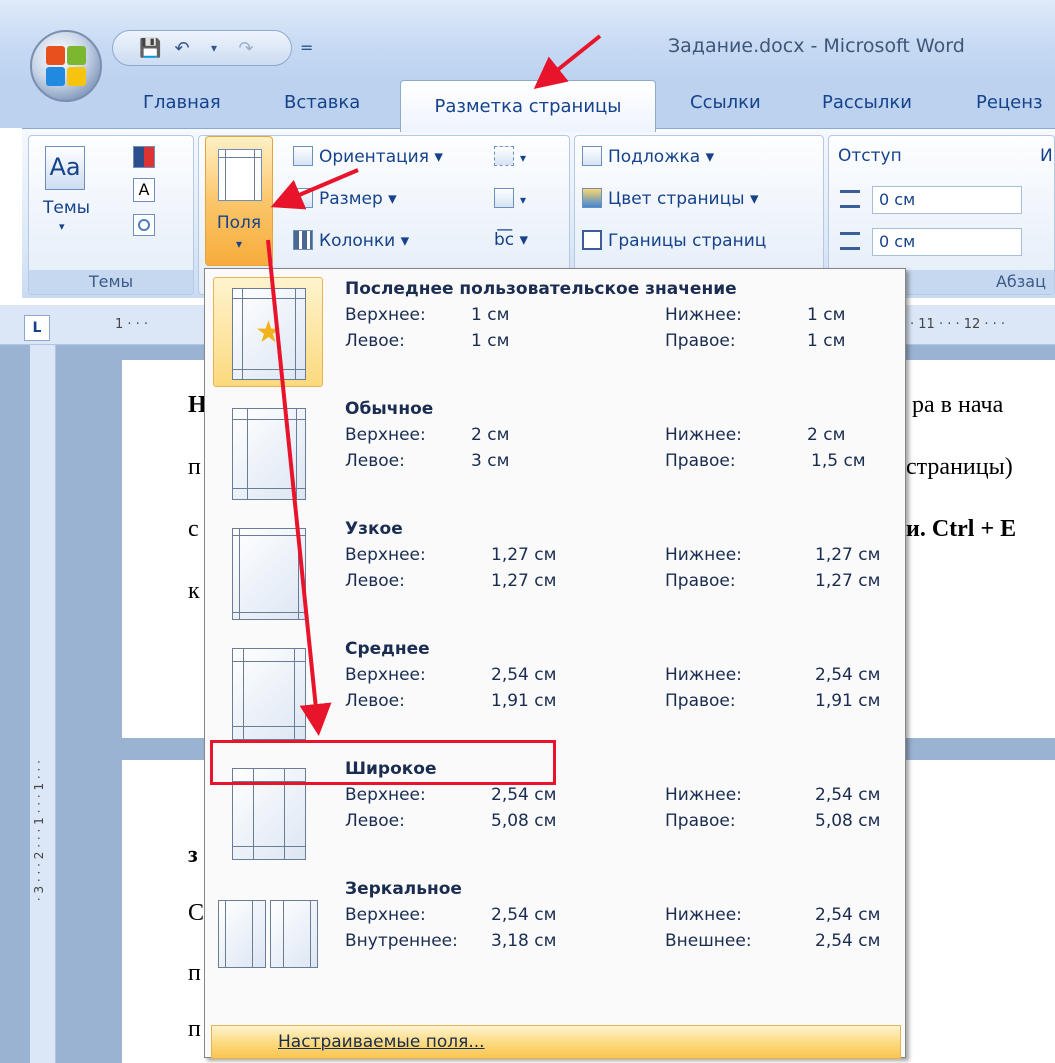 The height and width of the screenshot is (1063, 1055). What do you see at coordinates (194, 973) in the screenshot?
I see `doc-line: п` at bounding box center [194, 973].